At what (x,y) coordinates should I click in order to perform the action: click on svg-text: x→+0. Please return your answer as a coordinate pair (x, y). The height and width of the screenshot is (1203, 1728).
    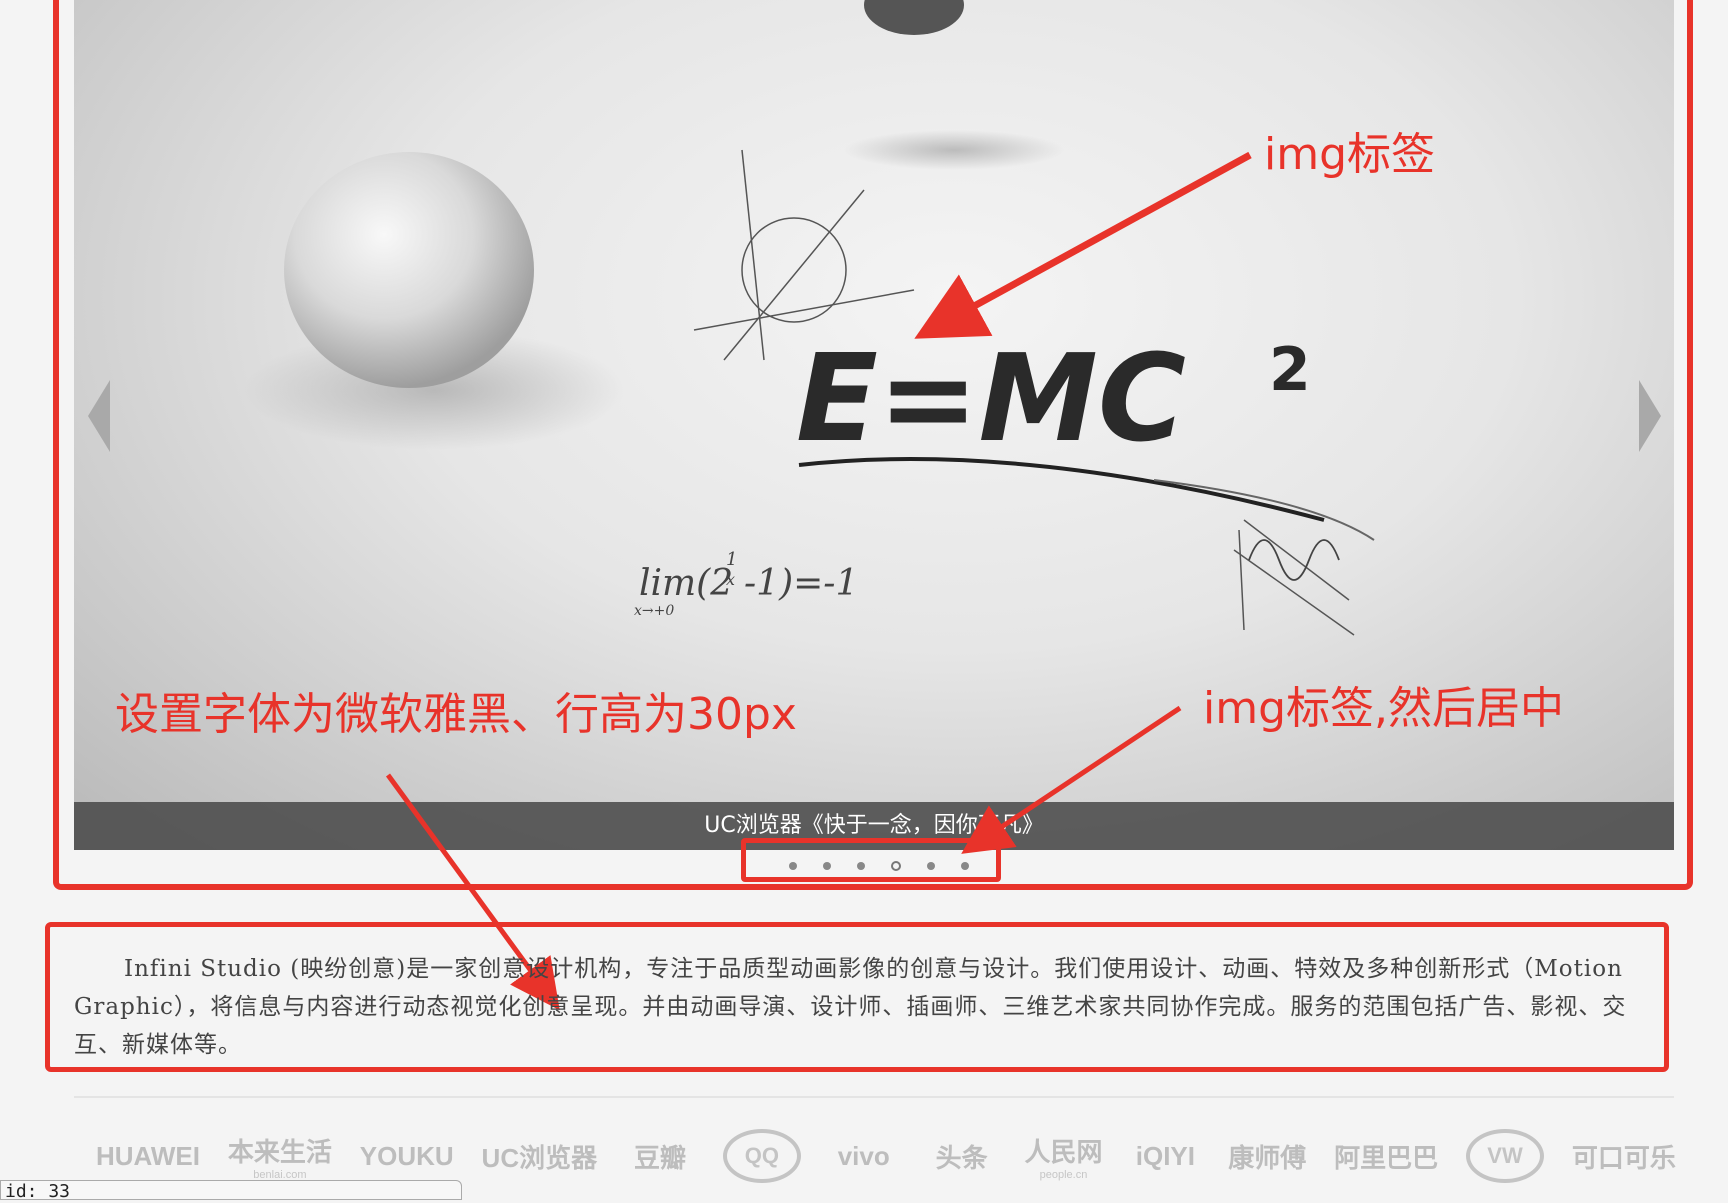
    Looking at the image, I should click on (654, 611).